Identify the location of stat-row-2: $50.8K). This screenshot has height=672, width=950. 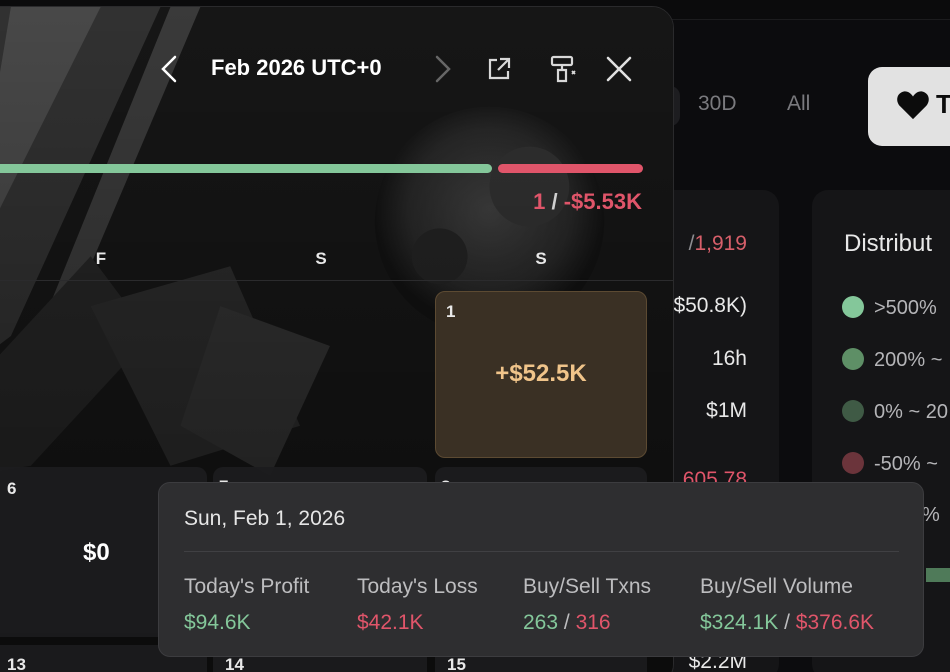
(710, 305).